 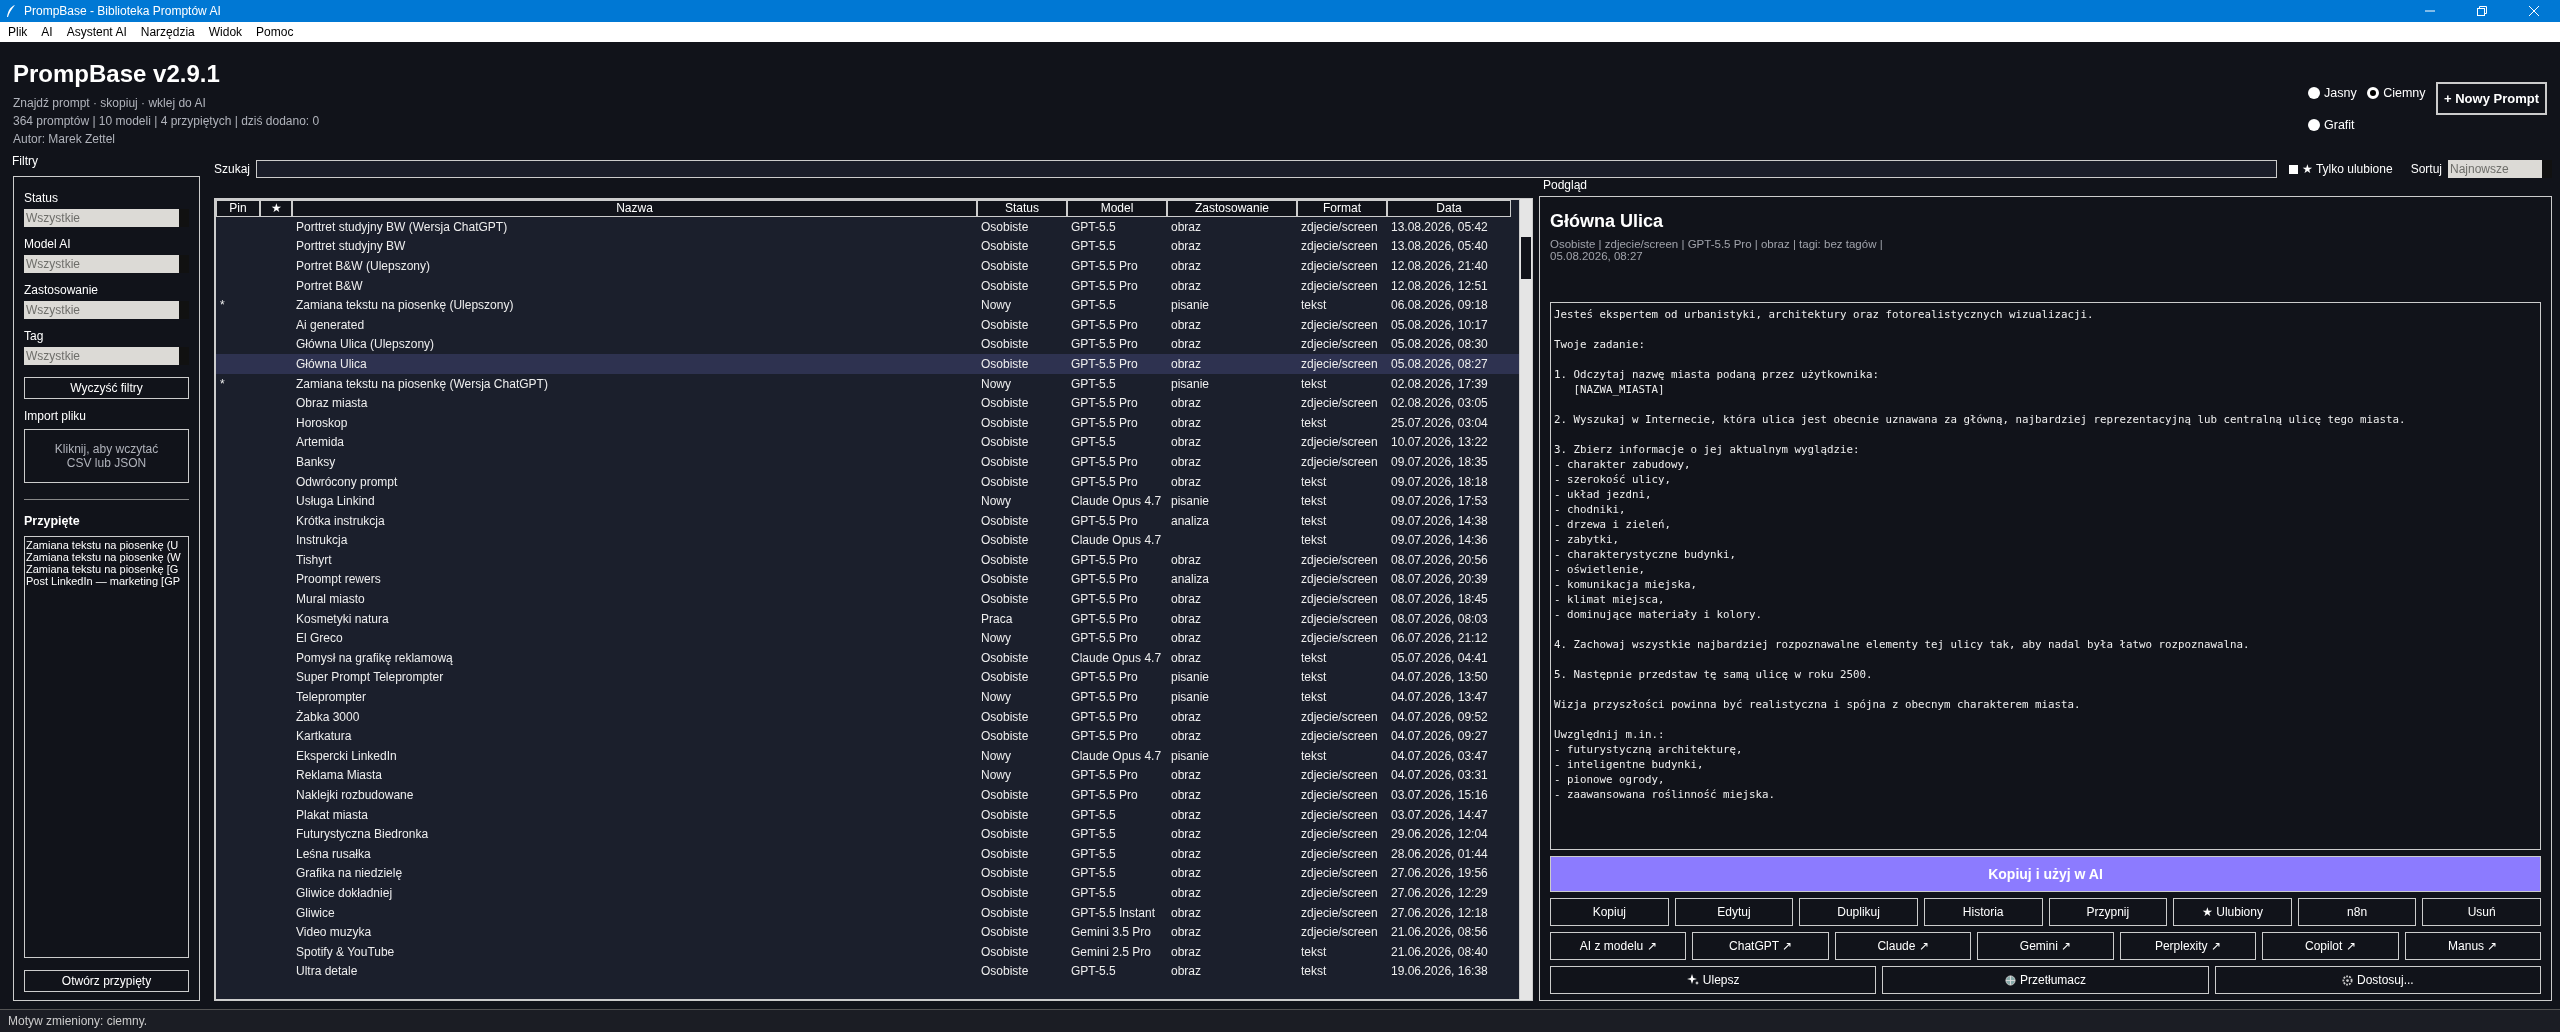 I want to click on menu-item: AI, so click(x=47, y=32).